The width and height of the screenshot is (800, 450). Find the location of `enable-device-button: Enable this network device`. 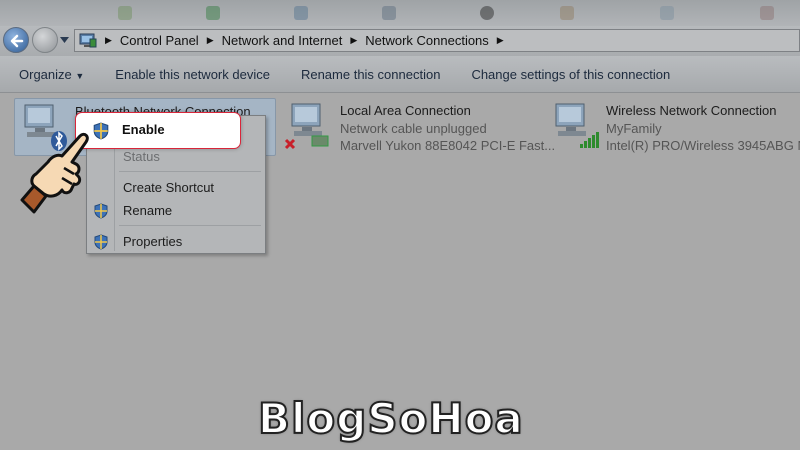

enable-device-button: Enable this network device is located at coordinates (192, 74).